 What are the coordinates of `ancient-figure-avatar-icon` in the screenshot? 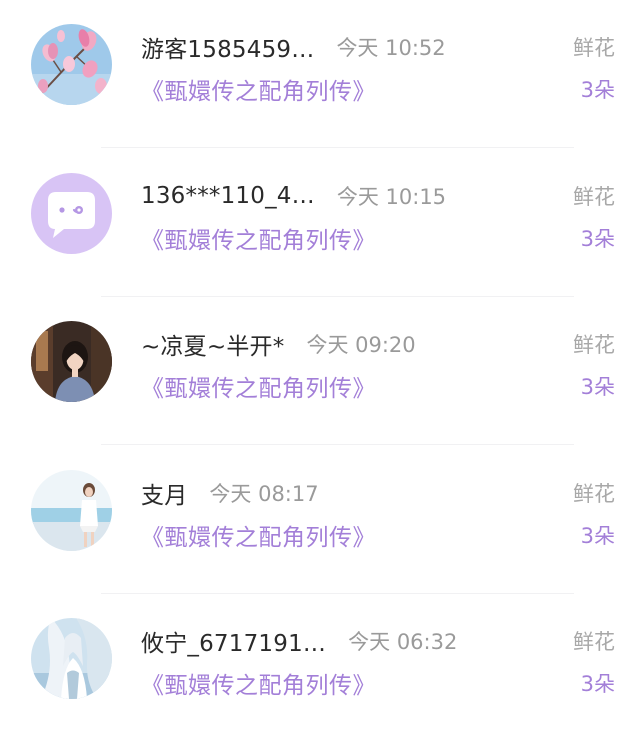 It's located at (71, 658).